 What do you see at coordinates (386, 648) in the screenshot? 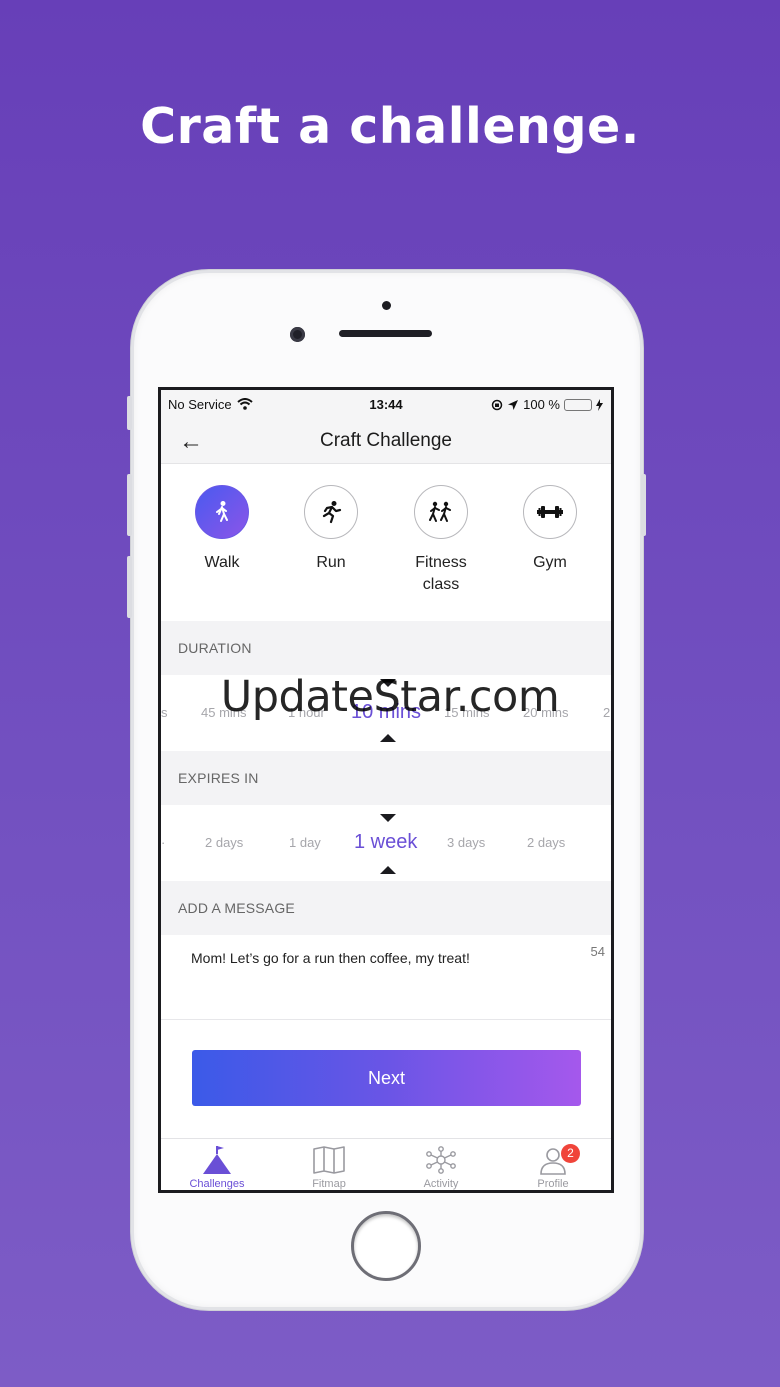
I see `duration-heading: DURATION` at bounding box center [386, 648].